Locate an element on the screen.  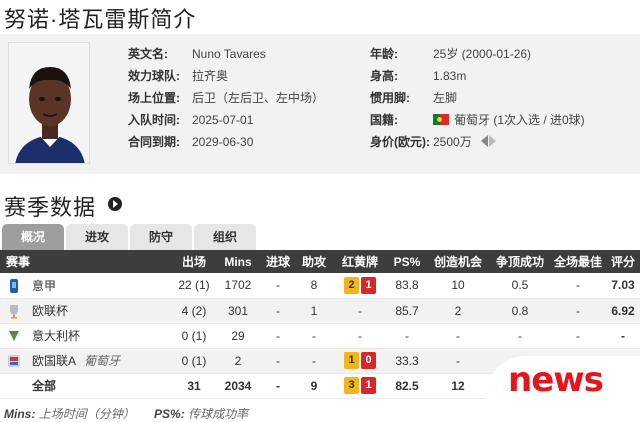
col-header: 出场 is located at coordinates (194, 261).